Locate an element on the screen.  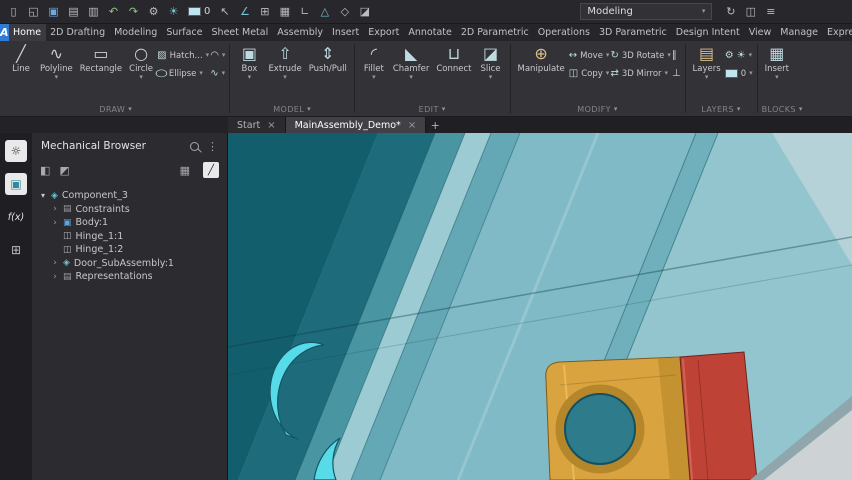
tree-item-hinge-2: ◫ Hinge_1:2 is located at coordinates (129, 250).